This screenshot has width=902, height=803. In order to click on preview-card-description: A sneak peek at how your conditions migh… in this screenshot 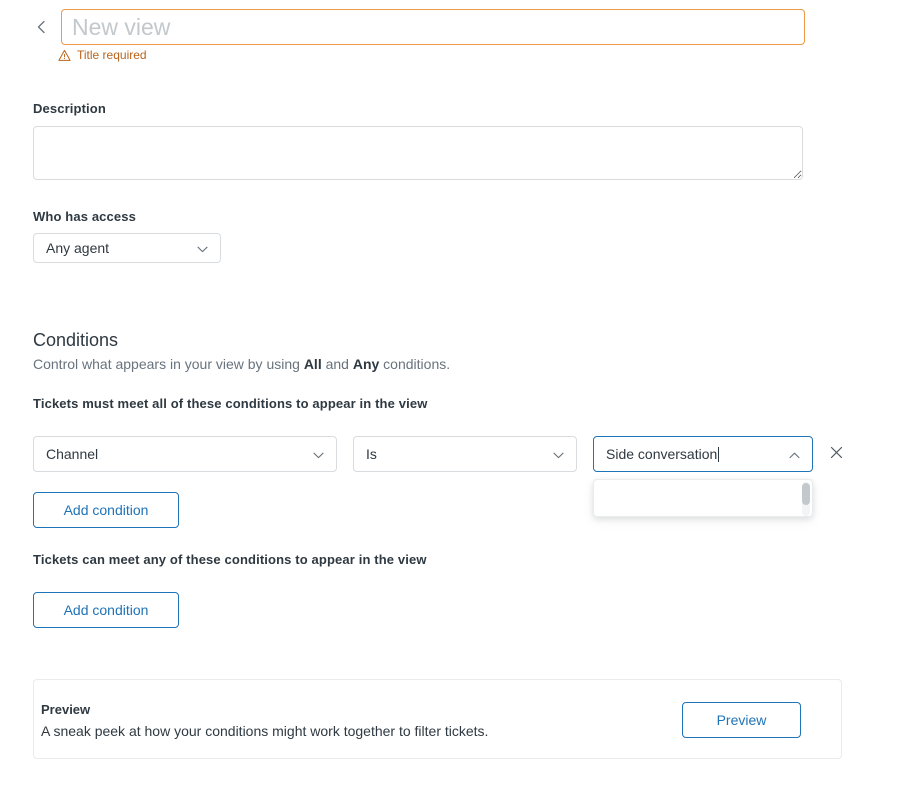, I will do `click(265, 731)`.